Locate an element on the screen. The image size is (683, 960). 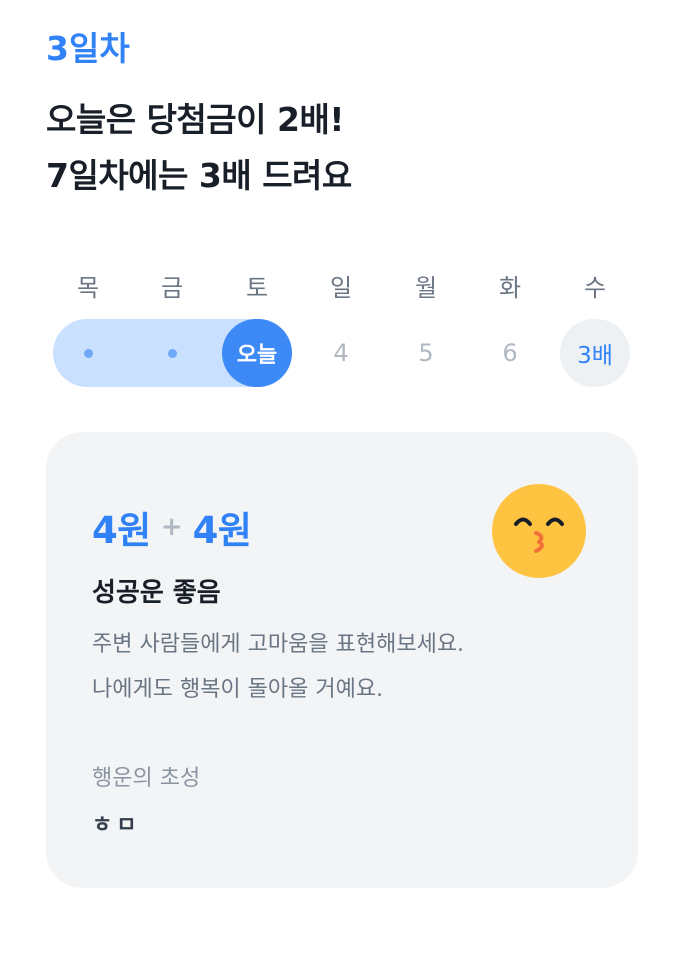
headline-line-1: 오늘은 당첨금이 2배! is located at coordinates (195, 119).